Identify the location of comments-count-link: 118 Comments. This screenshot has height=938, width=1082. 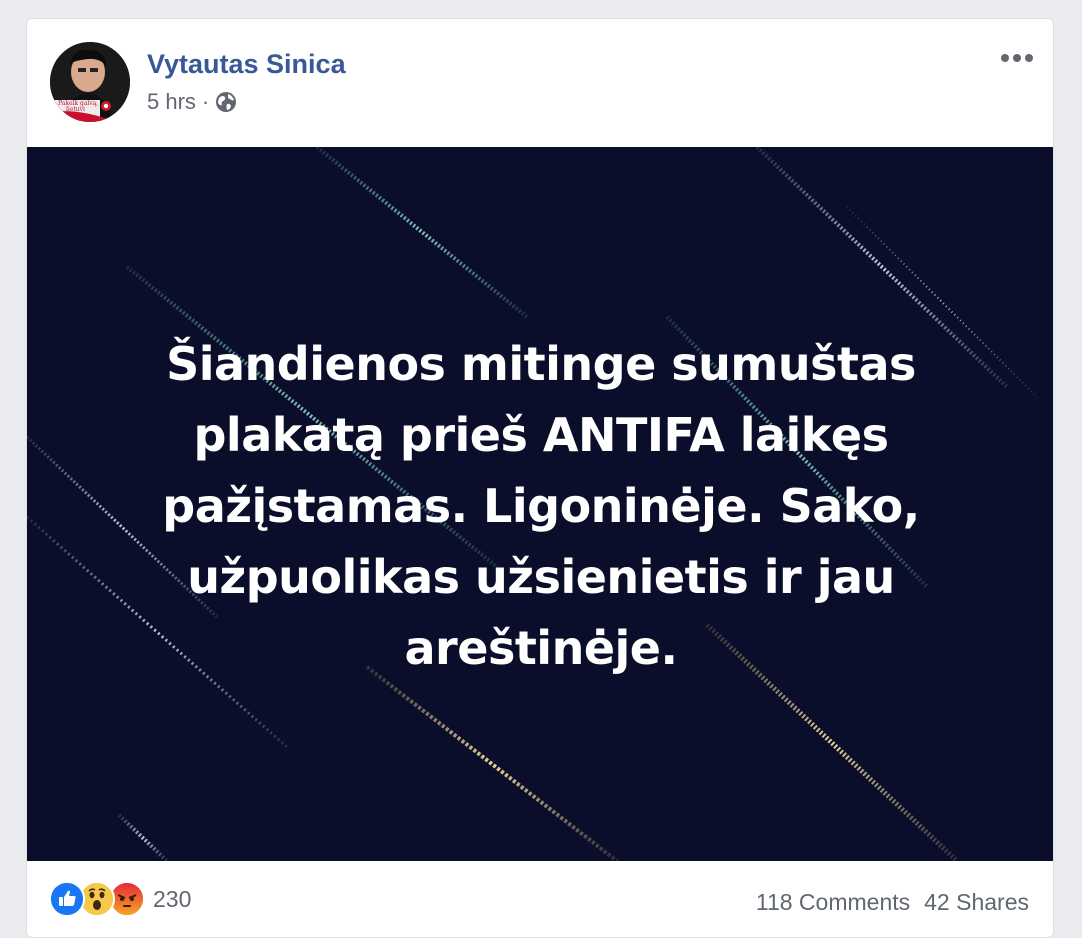
(833, 902).